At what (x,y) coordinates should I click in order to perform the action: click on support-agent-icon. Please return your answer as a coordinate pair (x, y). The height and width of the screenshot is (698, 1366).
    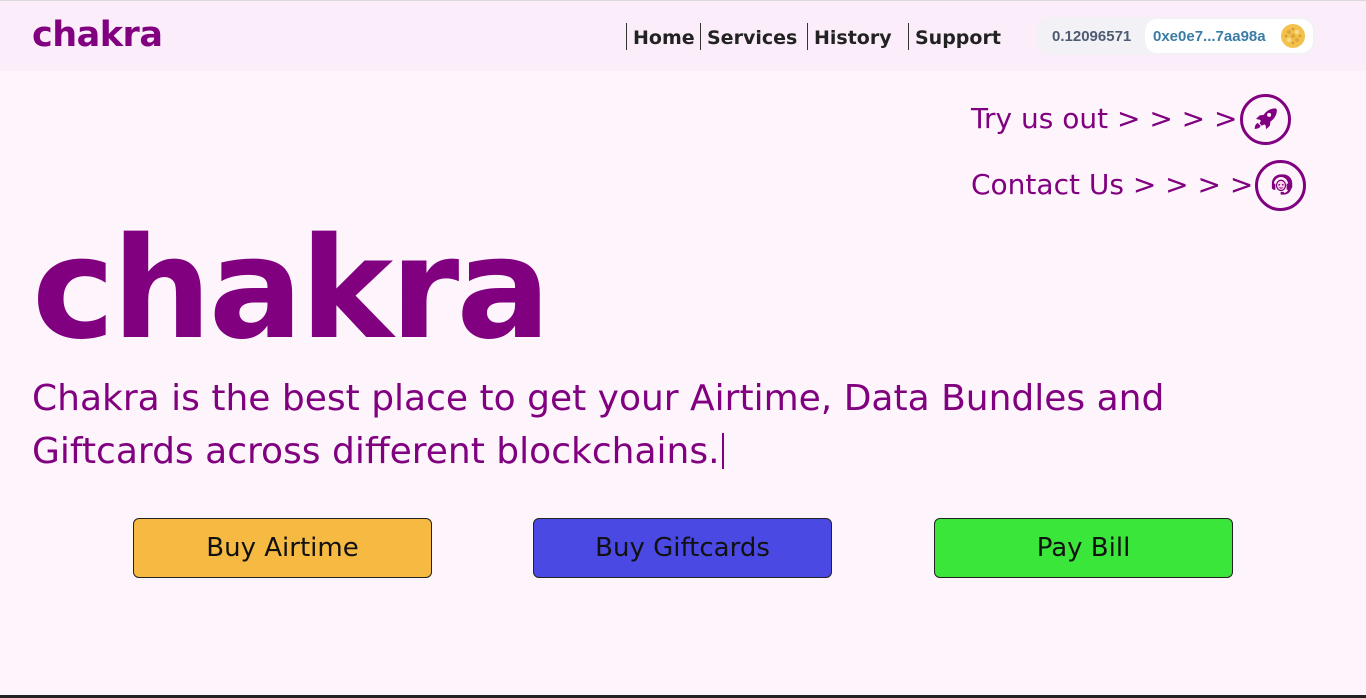
    Looking at the image, I should click on (1281, 185).